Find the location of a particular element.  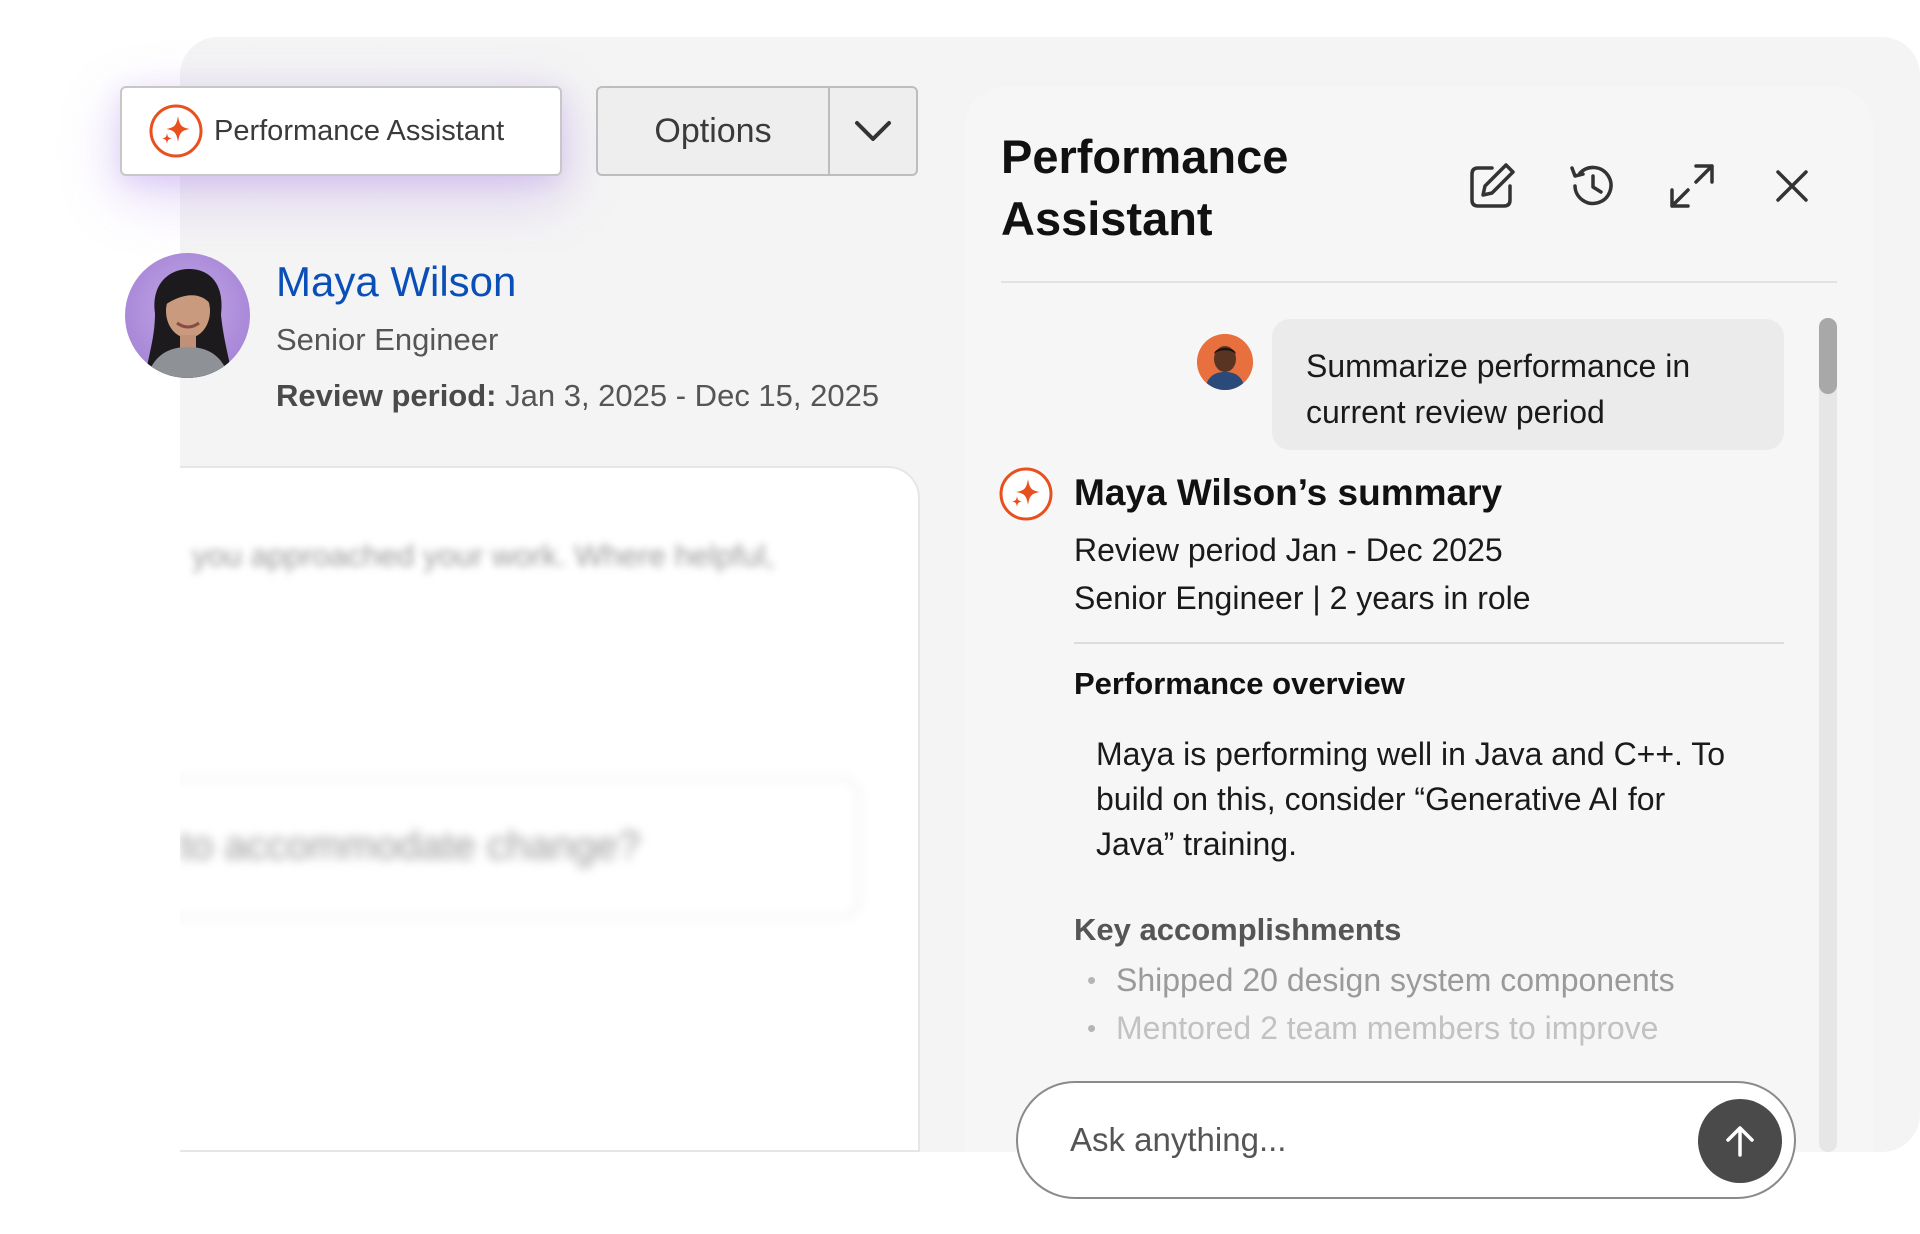

employee-name: Maya Wilson is located at coordinates (396, 282).